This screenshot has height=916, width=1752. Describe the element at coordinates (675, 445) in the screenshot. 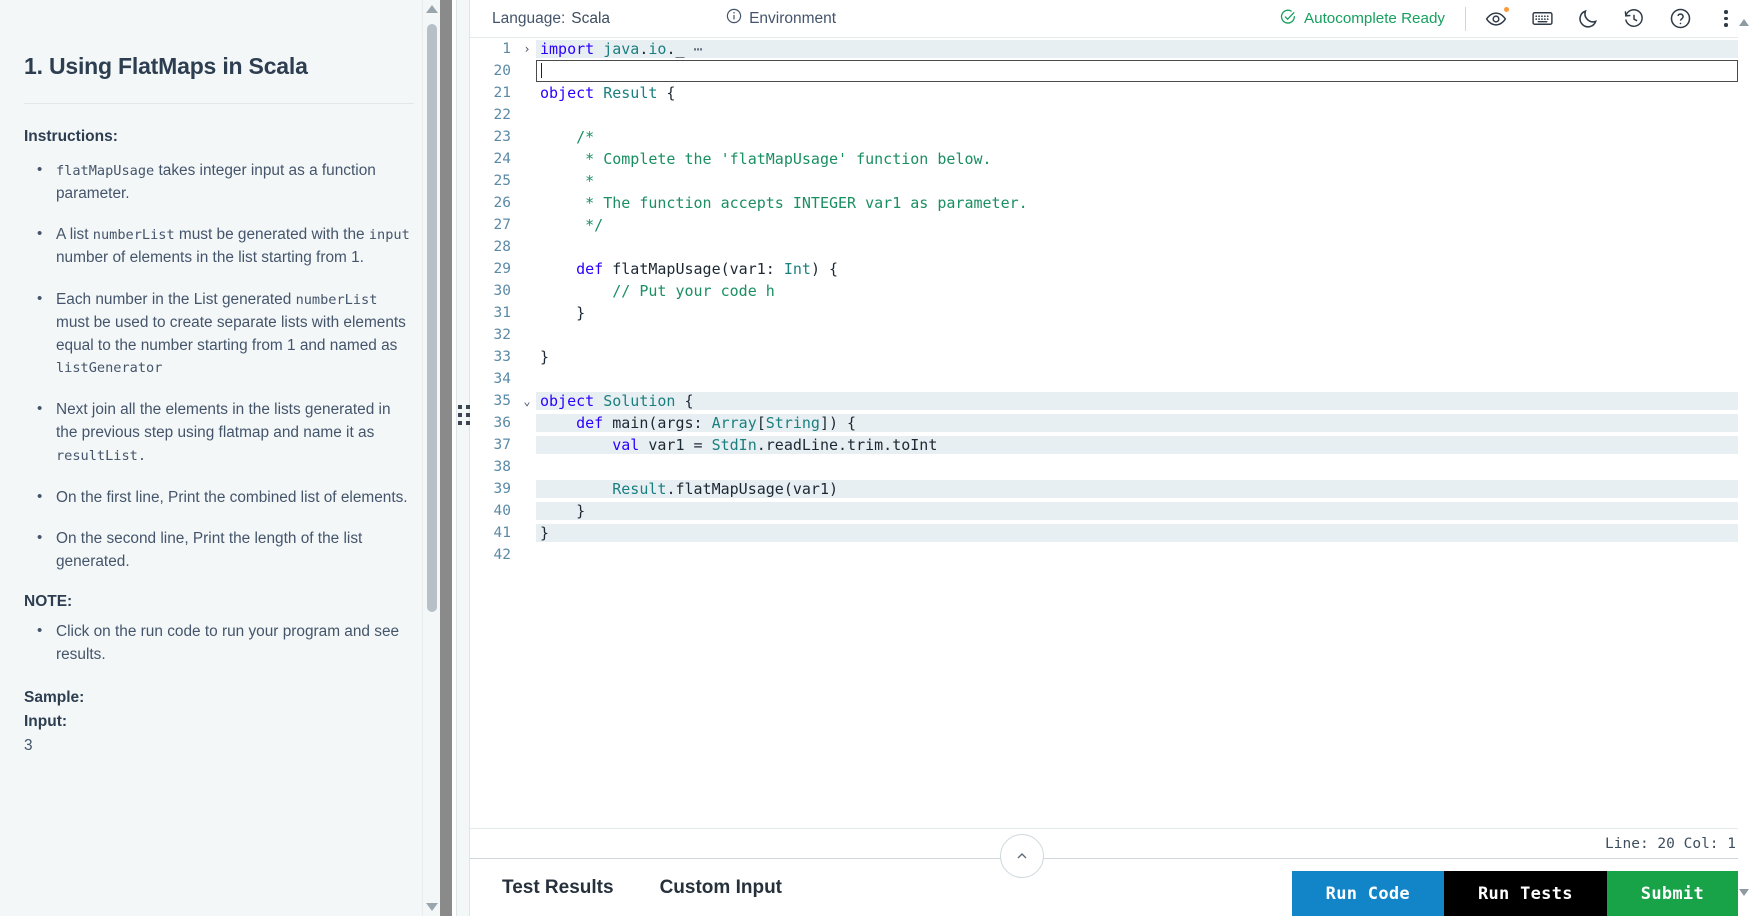

I see `code-token: var1 =` at that location.